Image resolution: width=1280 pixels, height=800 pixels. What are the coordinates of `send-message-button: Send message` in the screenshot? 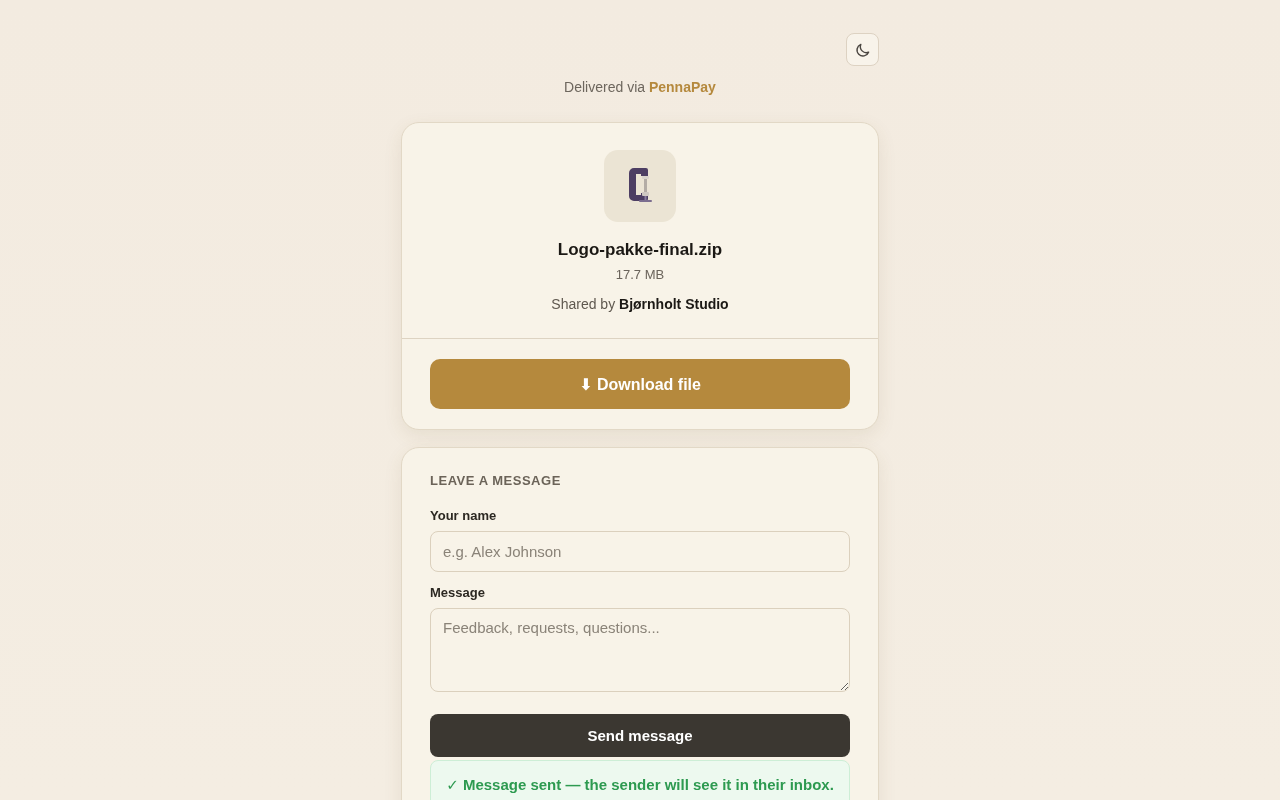 It's located at (640, 735).